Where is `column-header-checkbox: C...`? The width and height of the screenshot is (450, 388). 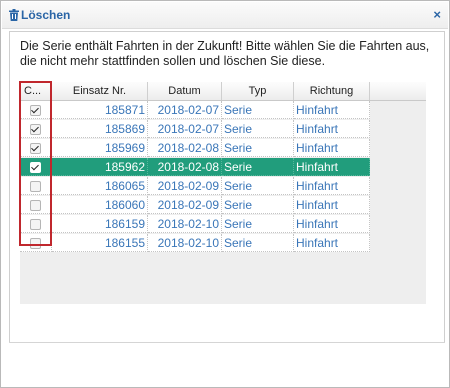 column-header-checkbox: C... is located at coordinates (36, 91).